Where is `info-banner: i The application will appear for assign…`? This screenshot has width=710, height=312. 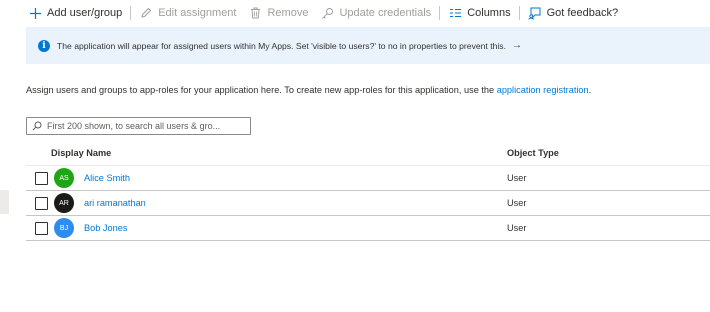 info-banner: i The application will appear for assign… is located at coordinates (368, 45).